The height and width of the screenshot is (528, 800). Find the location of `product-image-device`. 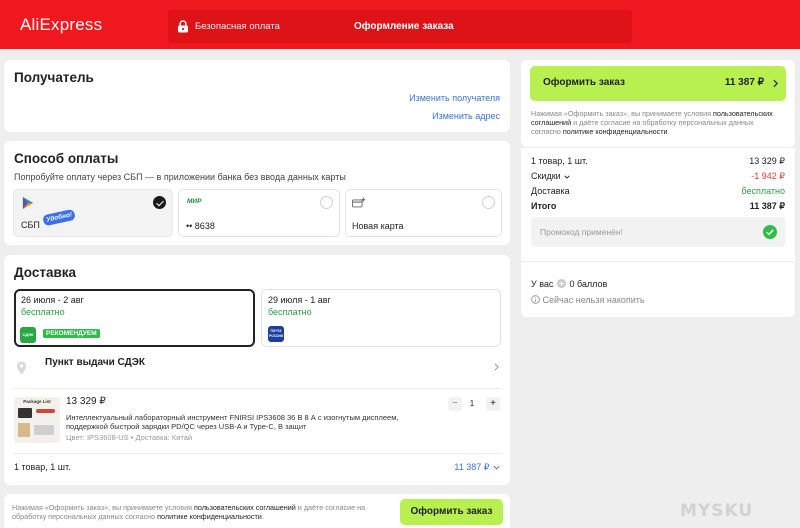

product-image-device is located at coordinates (25, 413).